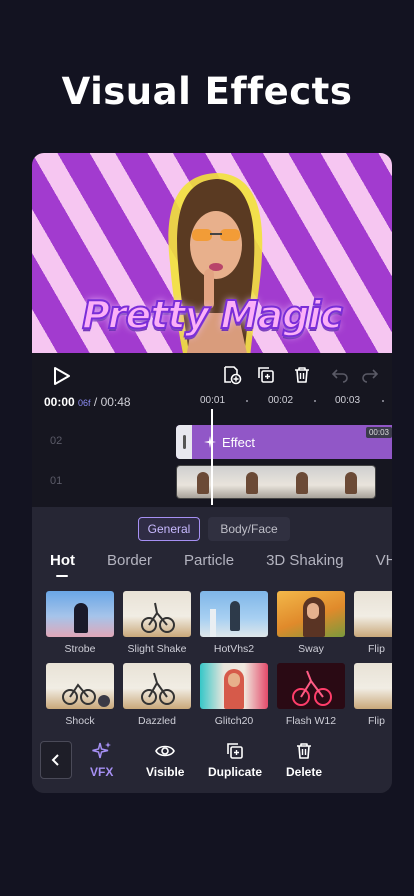 The height and width of the screenshot is (896, 414). What do you see at coordinates (157, 614) in the screenshot?
I see `slight-shake-thumb` at bounding box center [157, 614].